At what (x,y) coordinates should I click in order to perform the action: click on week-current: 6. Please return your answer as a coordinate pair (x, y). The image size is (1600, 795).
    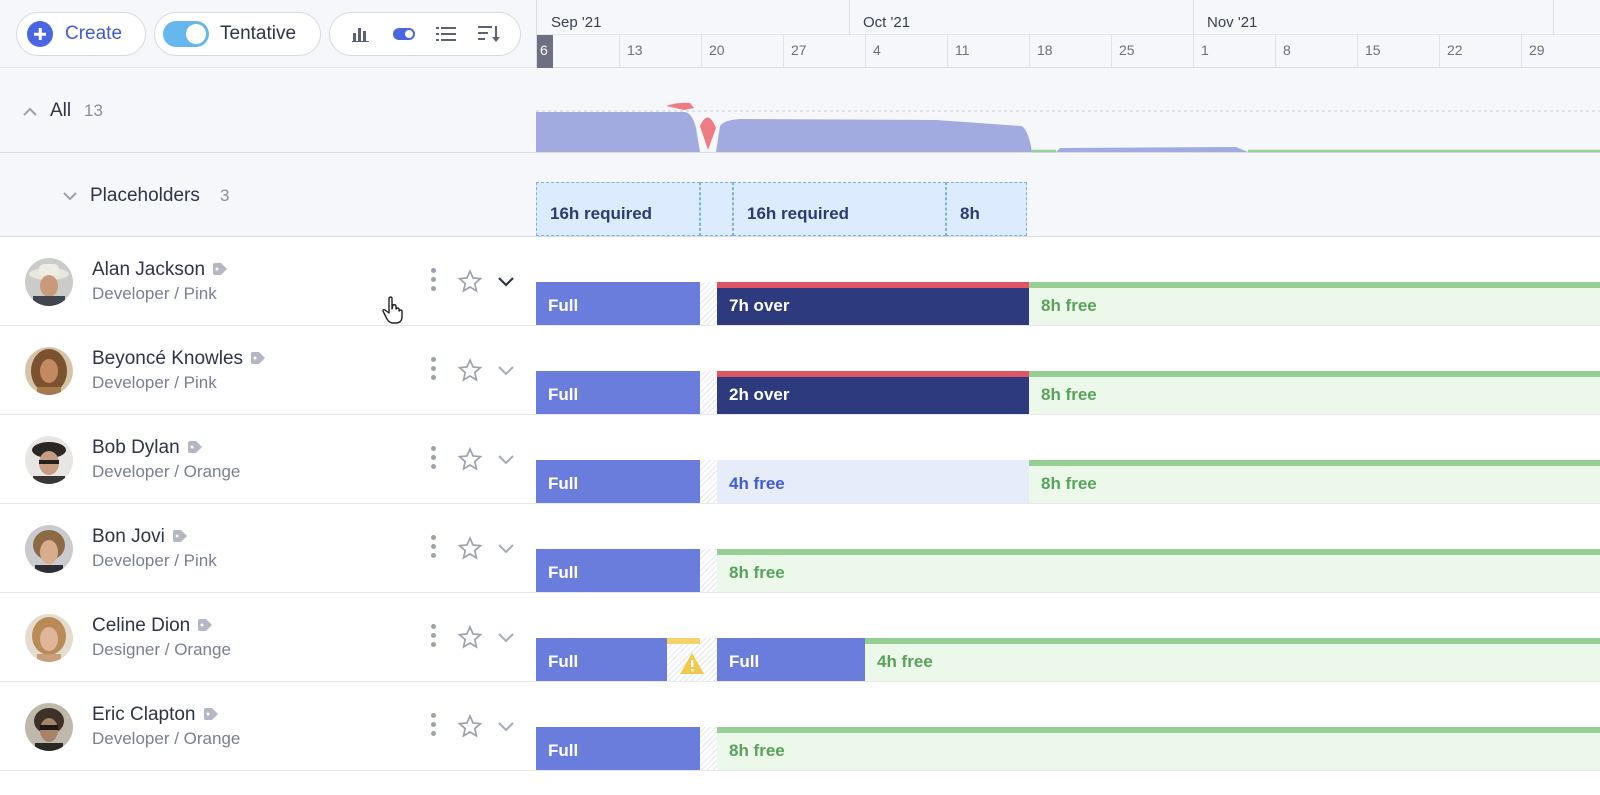
    Looking at the image, I should click on (545, 52).